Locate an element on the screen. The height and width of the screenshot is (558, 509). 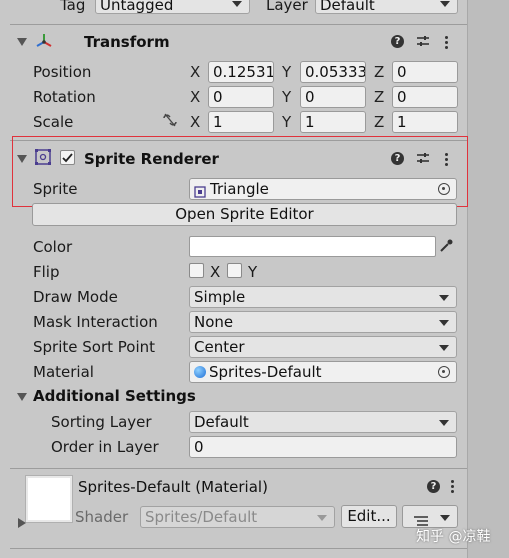
link-broken-icon is located at coordinates (170, 120).